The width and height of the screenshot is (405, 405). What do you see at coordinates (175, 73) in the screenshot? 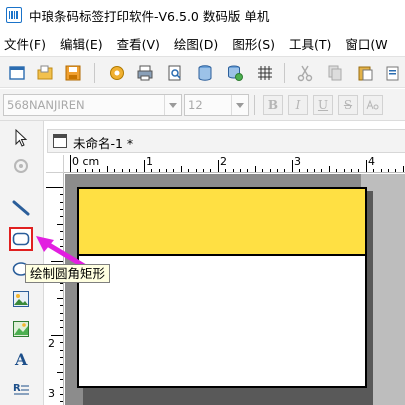
I see `print-preview-icon` at bounding box center [175, 73].